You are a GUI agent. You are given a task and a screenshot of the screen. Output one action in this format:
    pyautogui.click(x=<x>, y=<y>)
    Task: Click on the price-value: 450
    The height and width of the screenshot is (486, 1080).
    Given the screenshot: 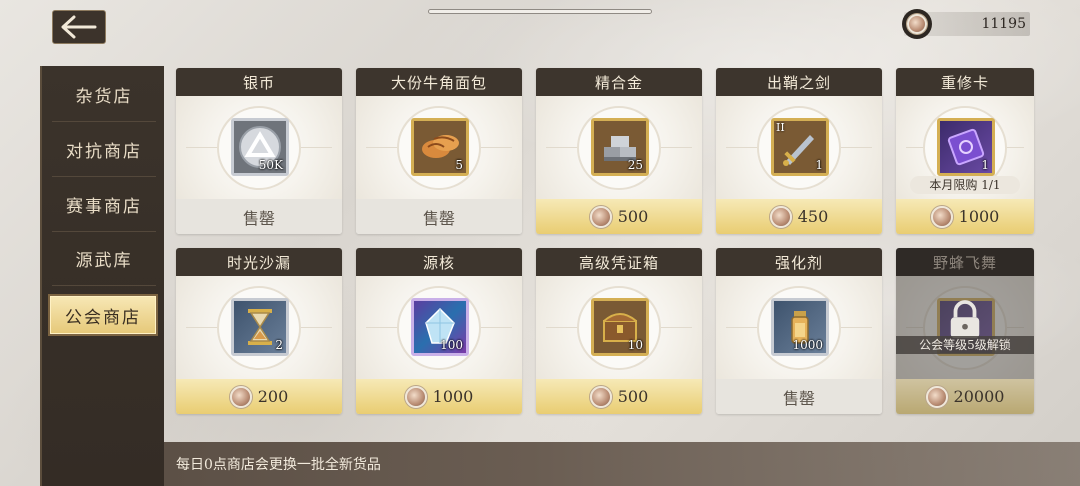 What is the action you would take?
    pyautogui.click(x=813, y=216)
    